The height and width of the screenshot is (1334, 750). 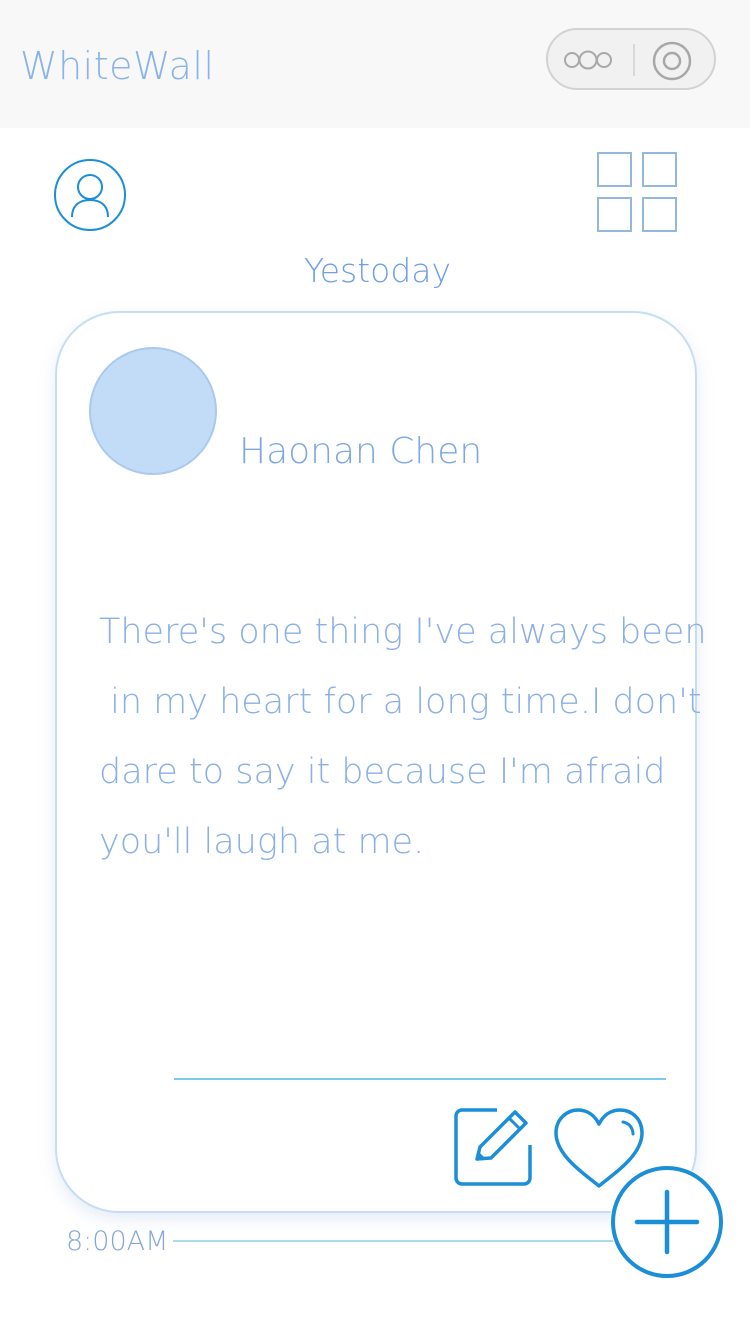 What do you see at coordinates (634, 60) in the screenshot?
I see `capsule-divider` at bounding box center [634, 60].